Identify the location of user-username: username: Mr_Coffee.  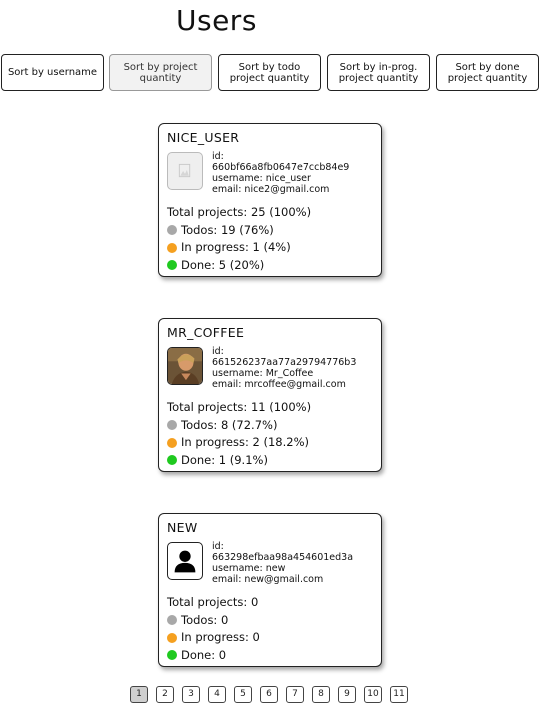
(263, 373).